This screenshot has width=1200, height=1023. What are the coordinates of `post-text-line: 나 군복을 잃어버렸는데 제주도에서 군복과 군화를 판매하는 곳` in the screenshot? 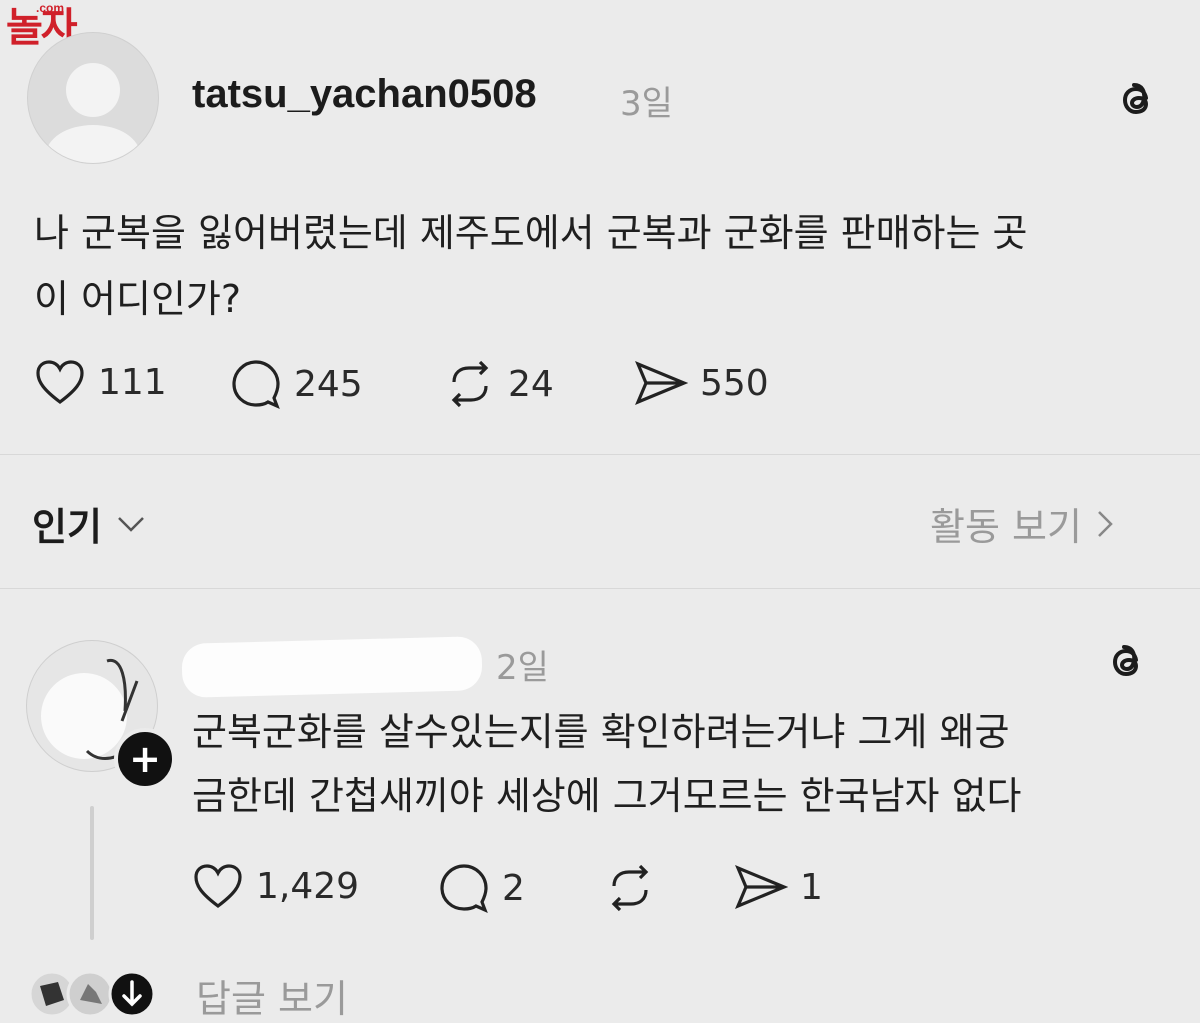 It's located at (531, 233).